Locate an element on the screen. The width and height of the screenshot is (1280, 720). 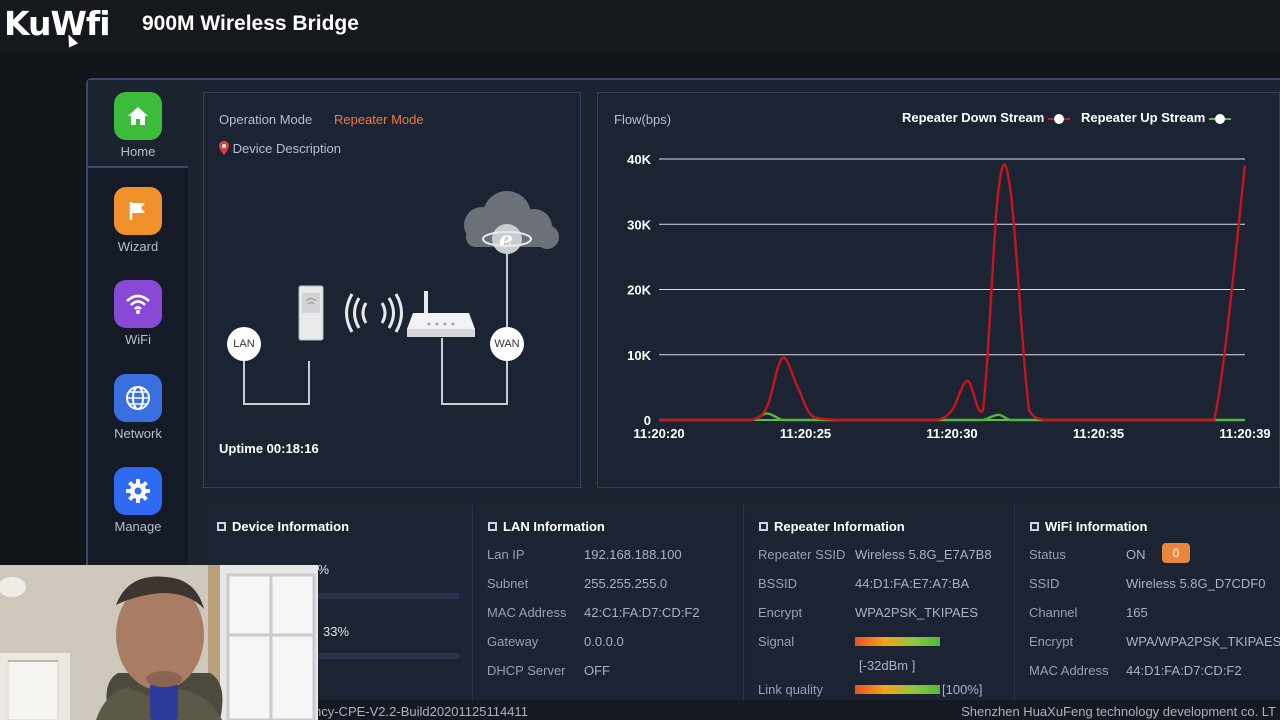
internet-cloud-icon: e is located at coordinates (511, 222).